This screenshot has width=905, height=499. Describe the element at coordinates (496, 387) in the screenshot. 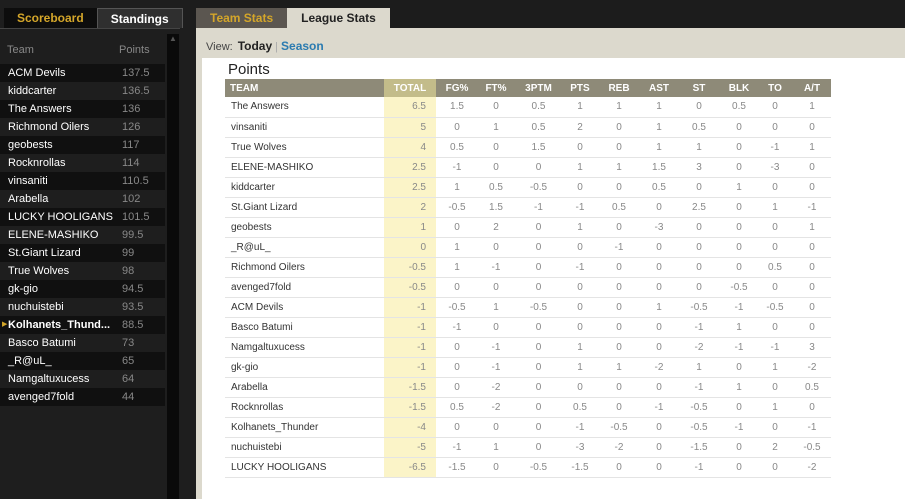

I see `stat-cell: -2` at that location.